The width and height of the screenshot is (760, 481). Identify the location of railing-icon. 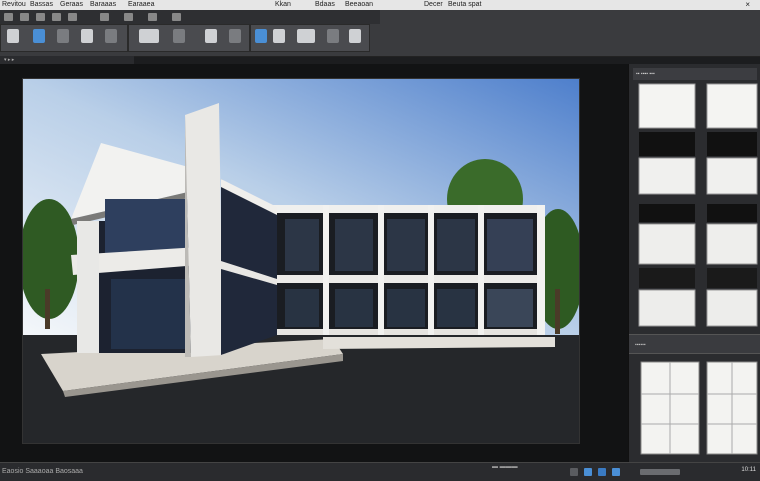
(333, 36).